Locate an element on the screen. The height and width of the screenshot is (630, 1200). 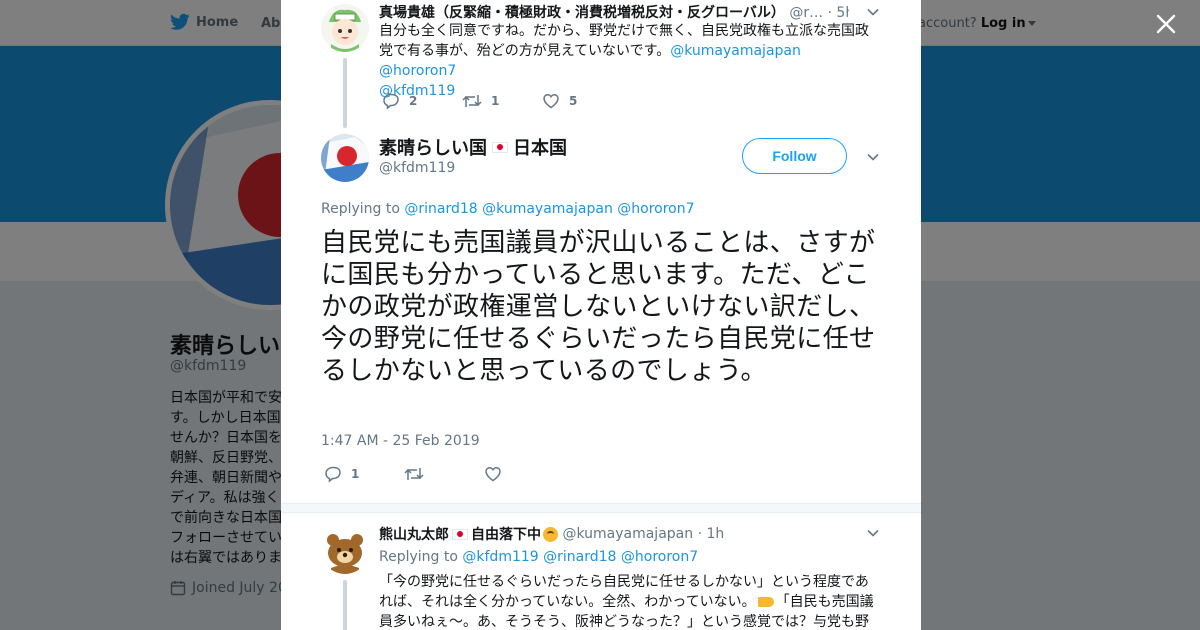
reply-button: 2 is located at coordinates (422, 101).